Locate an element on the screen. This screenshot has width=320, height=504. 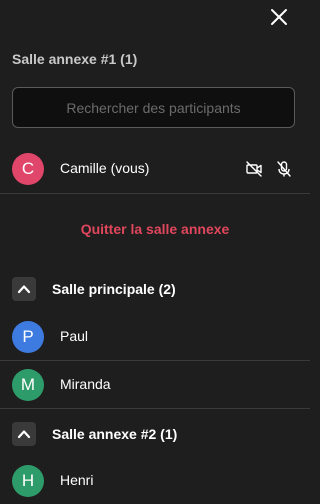
group-label: Salle principale (2) is located at coordinates (114, 289).